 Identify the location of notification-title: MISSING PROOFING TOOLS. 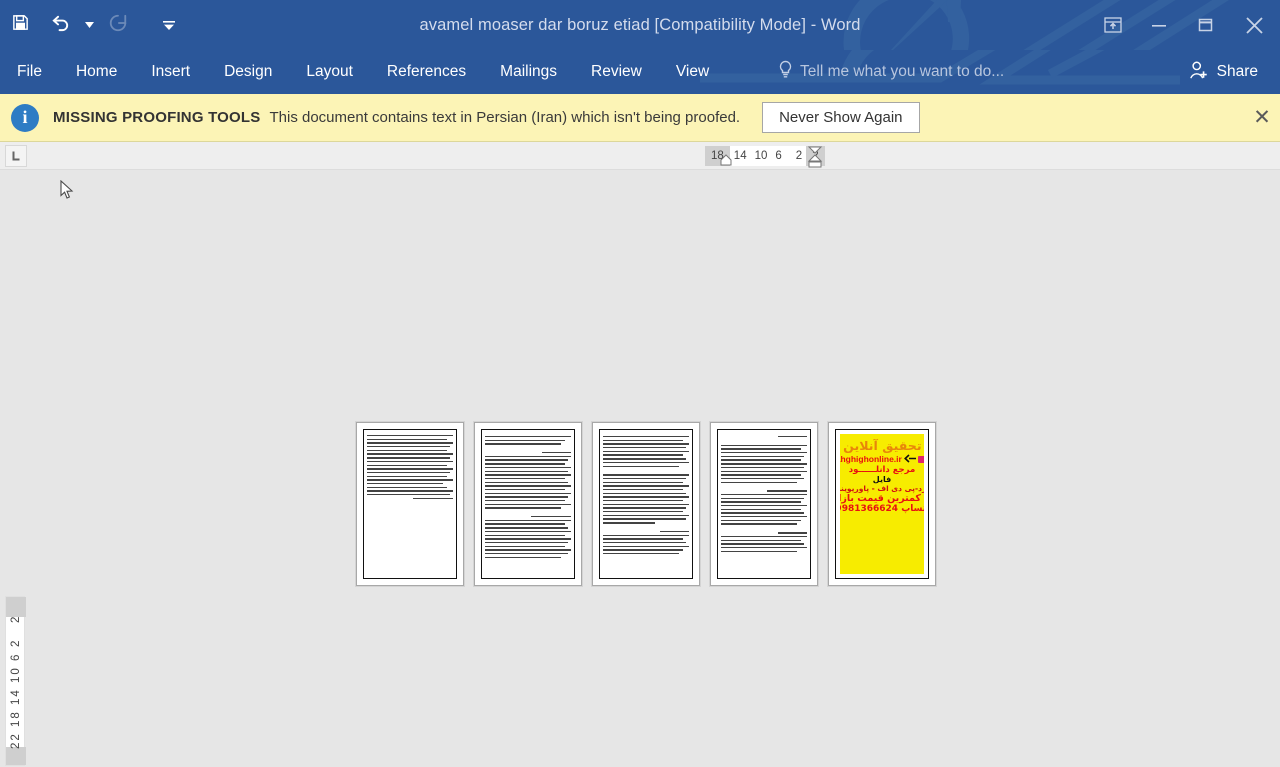
(156, 117).